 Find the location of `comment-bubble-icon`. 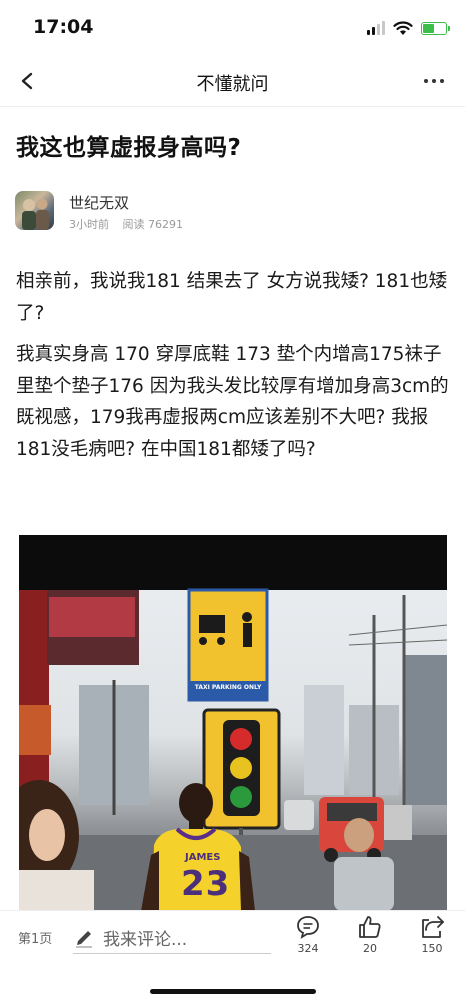

comment-bubble-icon is located at coordinates (308, 927).